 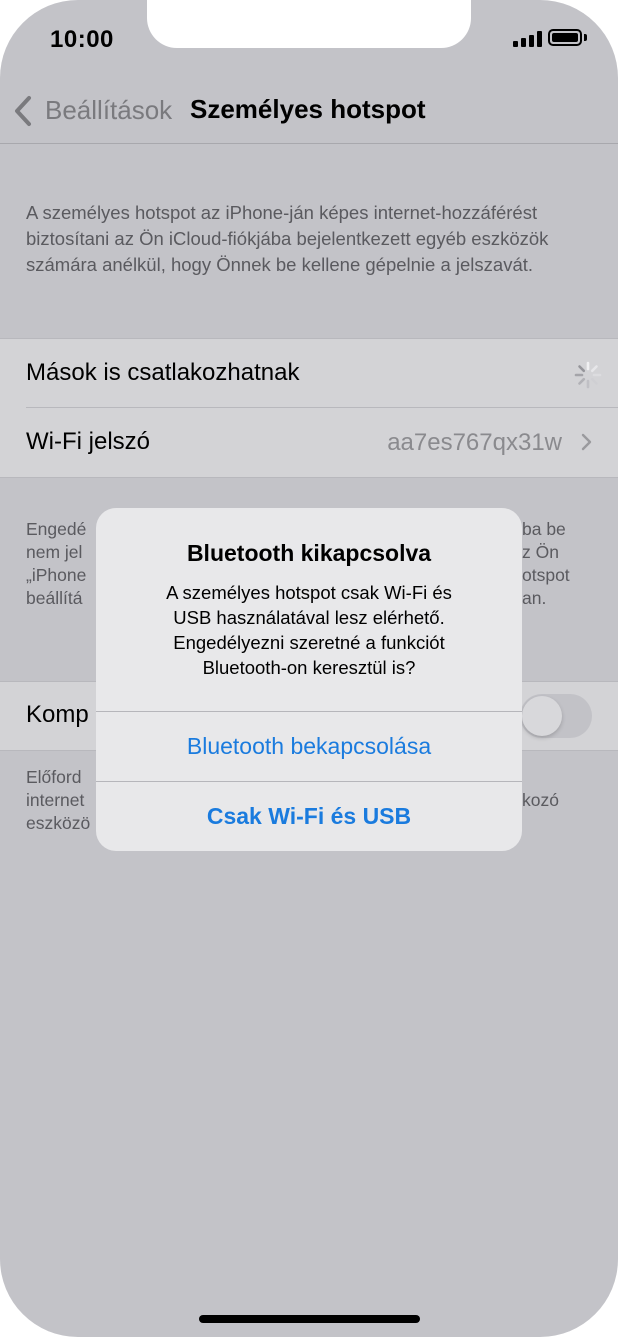 What do you see at coordinates (534, 598) in the screenshot?
I see `text-line: an.` at bounding box center [534, 598].